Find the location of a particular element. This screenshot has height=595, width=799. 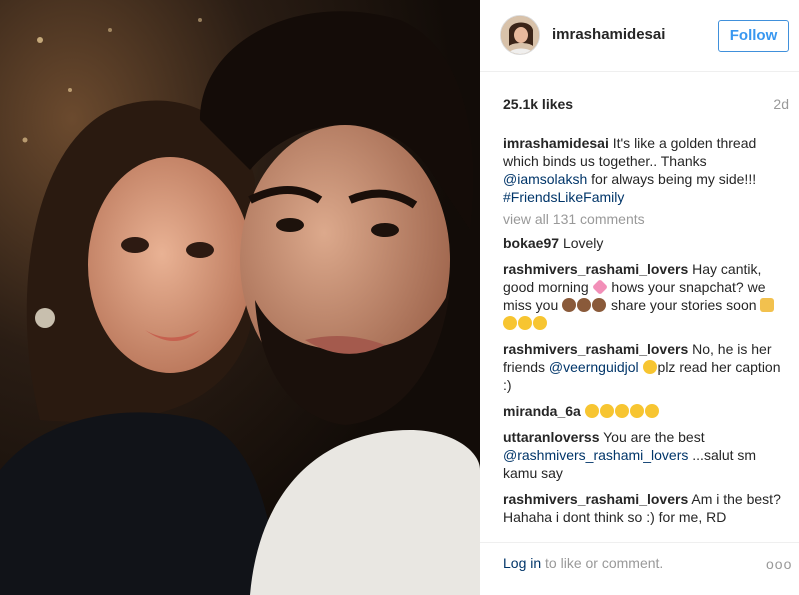

winking-face-icon is located at coordinates (649, 367).